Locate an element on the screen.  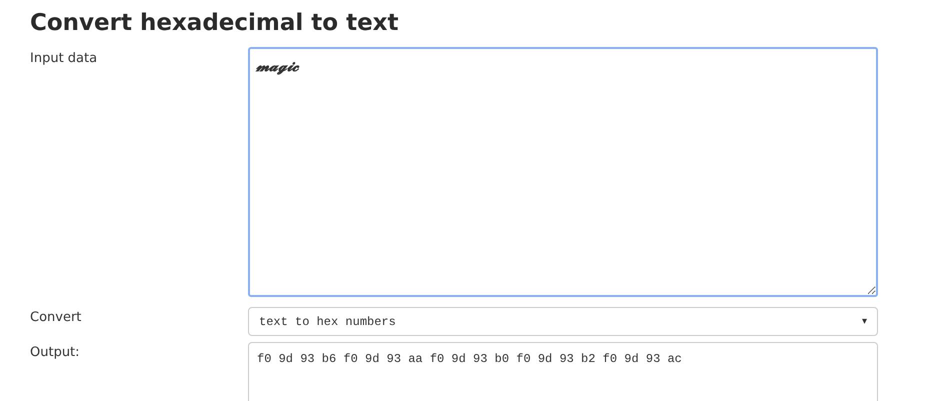
field-label: Convert is located at coordinates (56, 318).